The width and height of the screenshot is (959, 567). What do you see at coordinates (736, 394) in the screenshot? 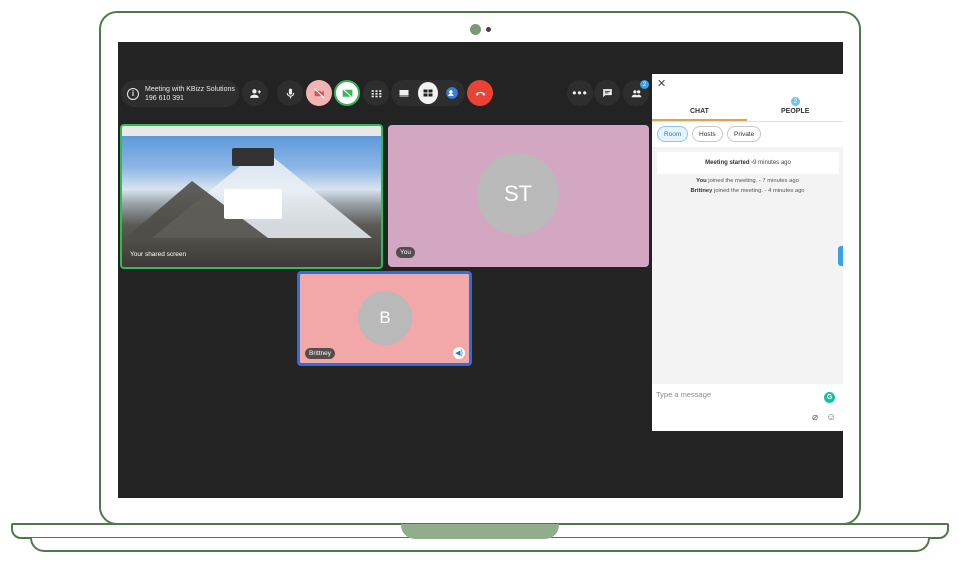
I see `message-input` at bounding box center [736, 394].